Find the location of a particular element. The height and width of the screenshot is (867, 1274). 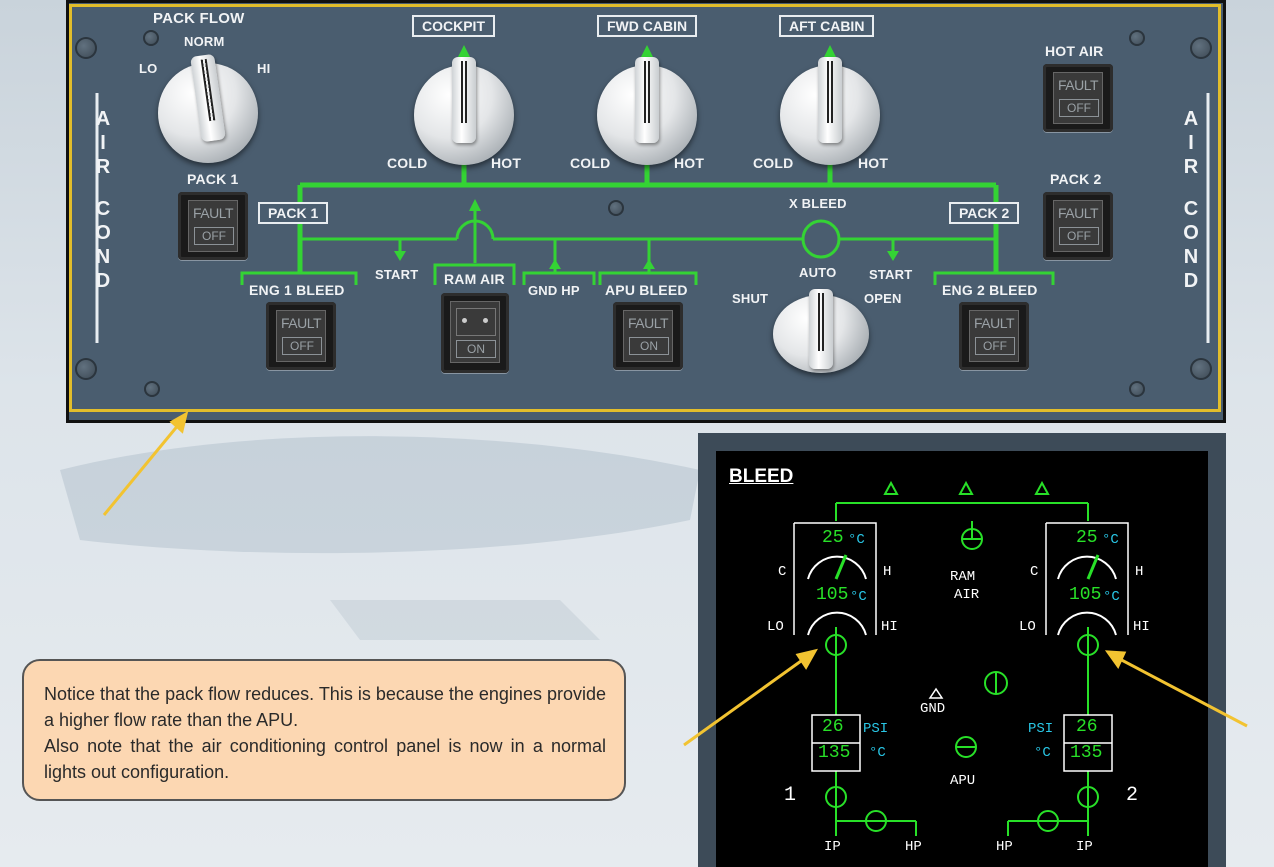

eng2-bleed-pushbutton: FAULT OFF is located at coordinates (994, 336).